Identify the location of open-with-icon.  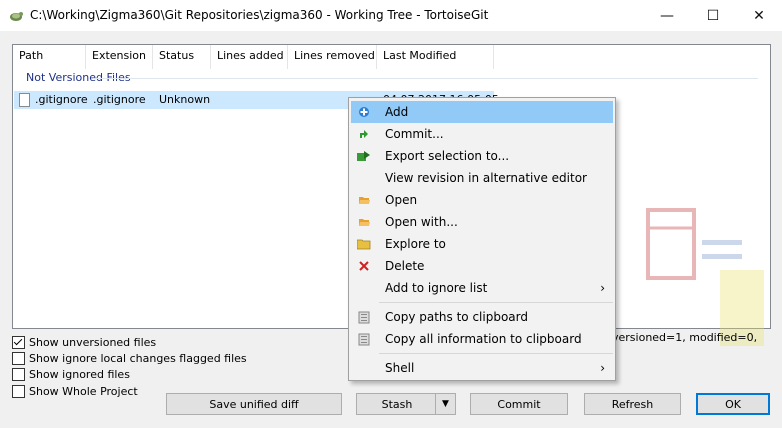
(364, 222).